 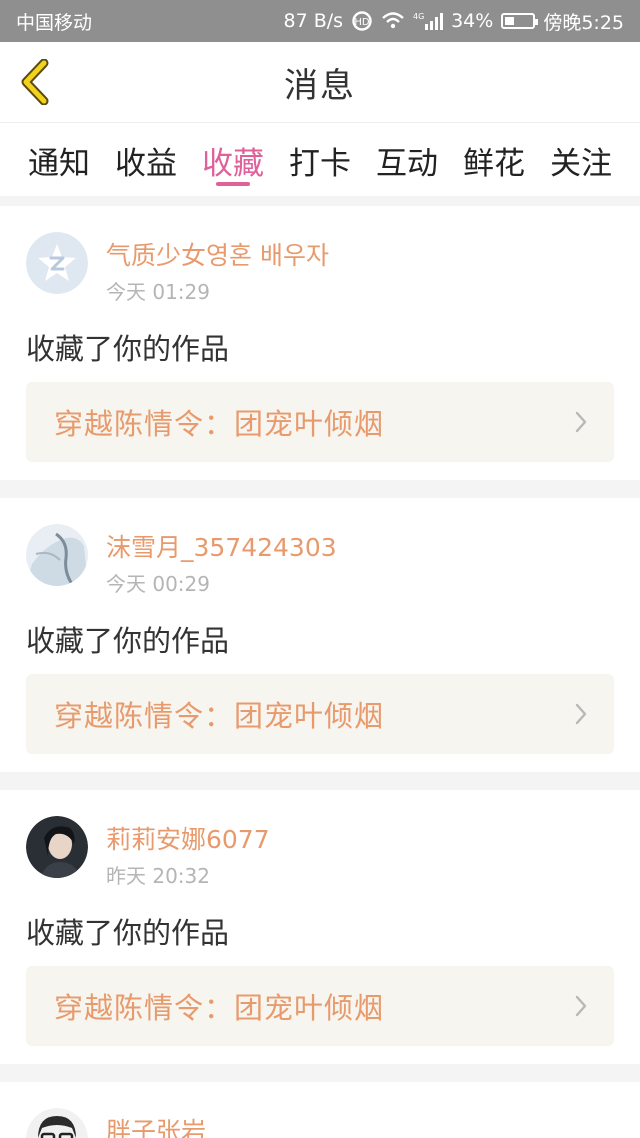 I want to click on clock: 傍晚5:25, so click(x=583, y=22).